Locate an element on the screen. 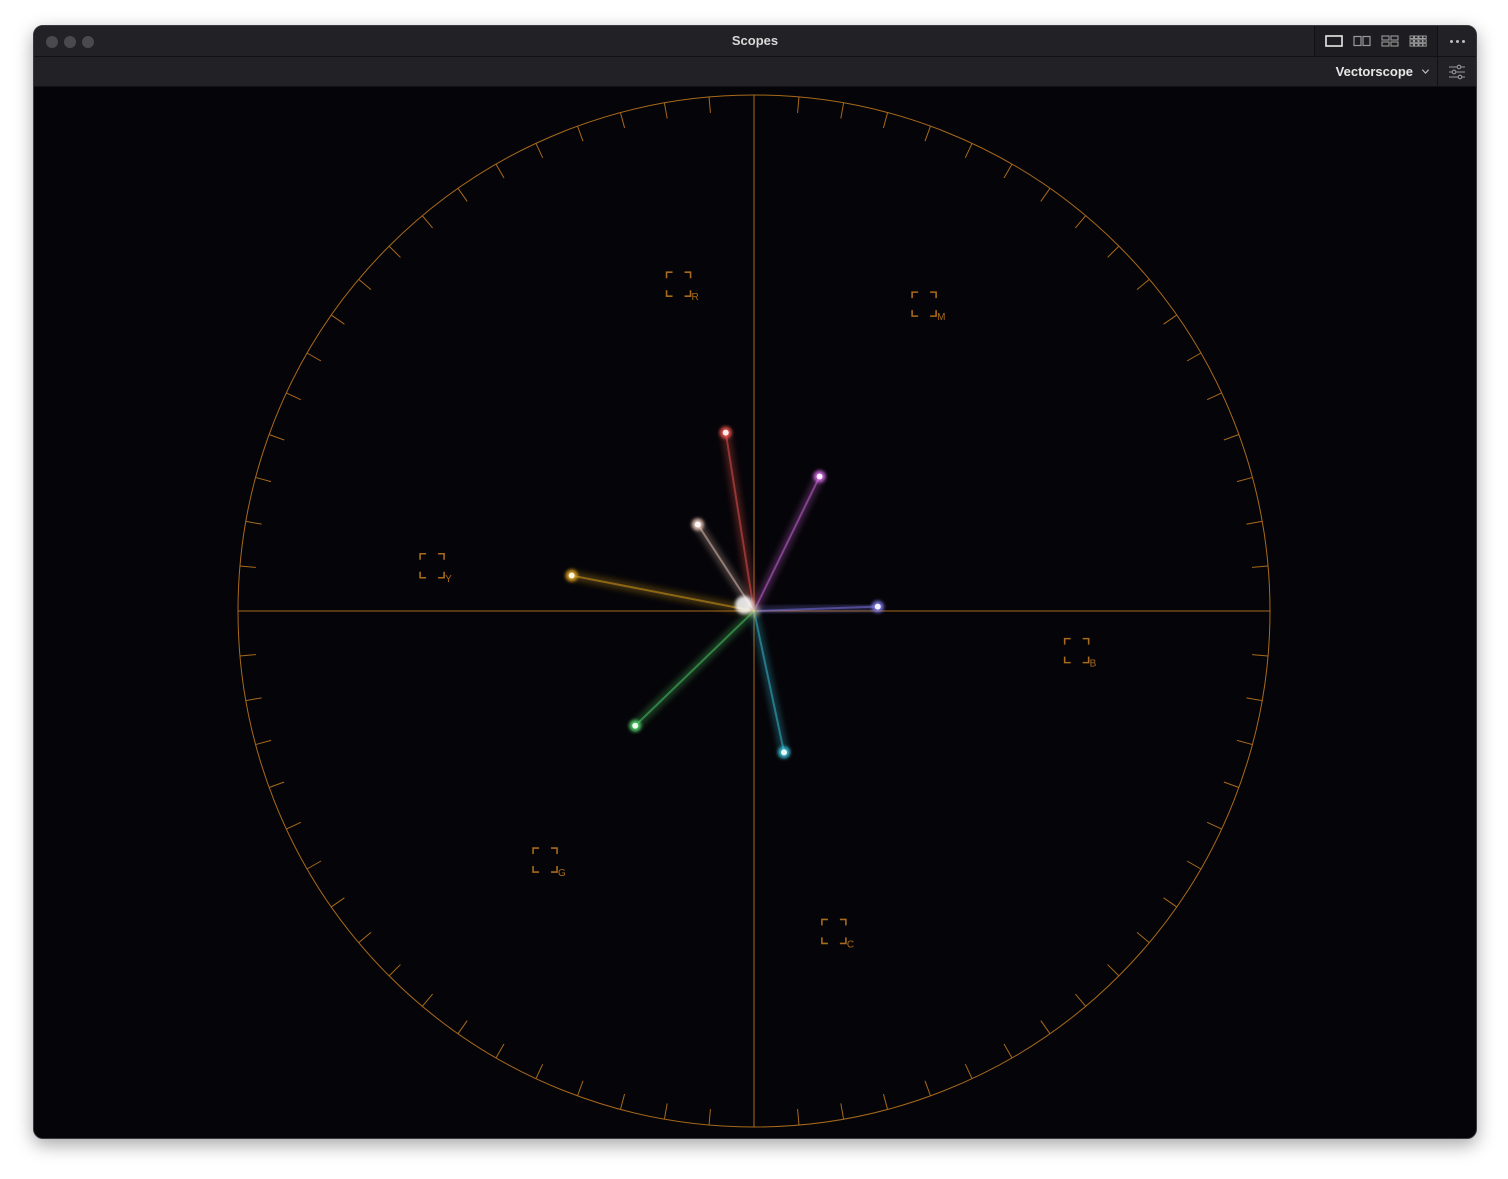 This screenshot has width=1508, height=1179. scope-type-dropdown: Vectorscope is located at coordinates (1383, 71).